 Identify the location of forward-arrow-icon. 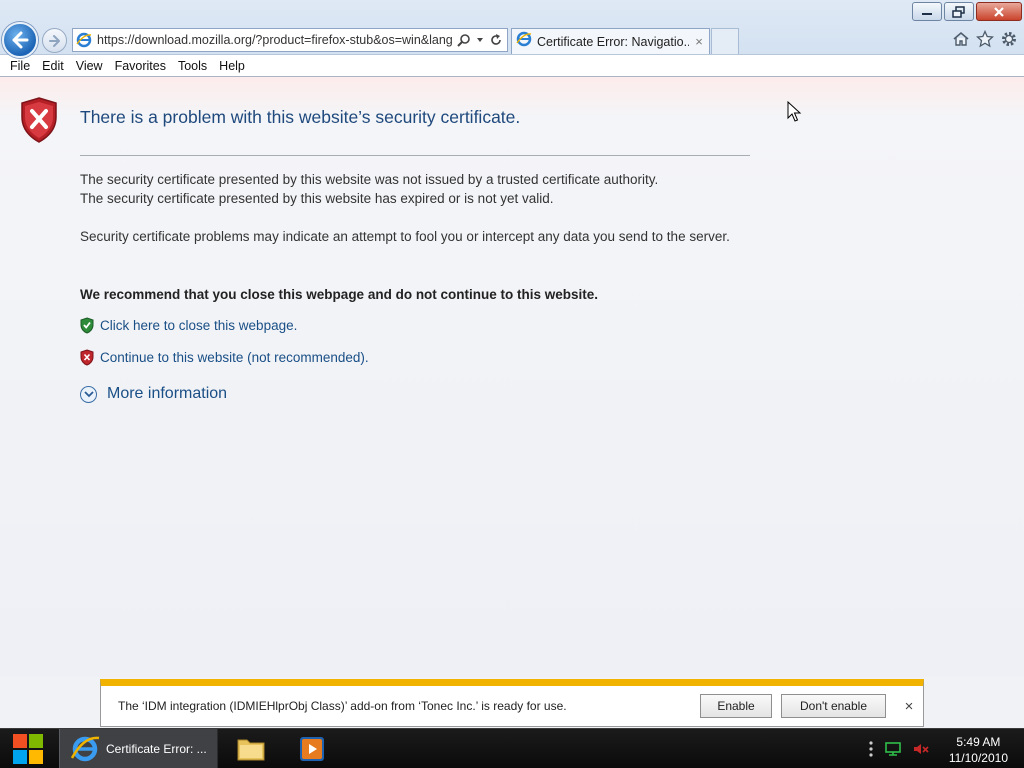
(54, 40).